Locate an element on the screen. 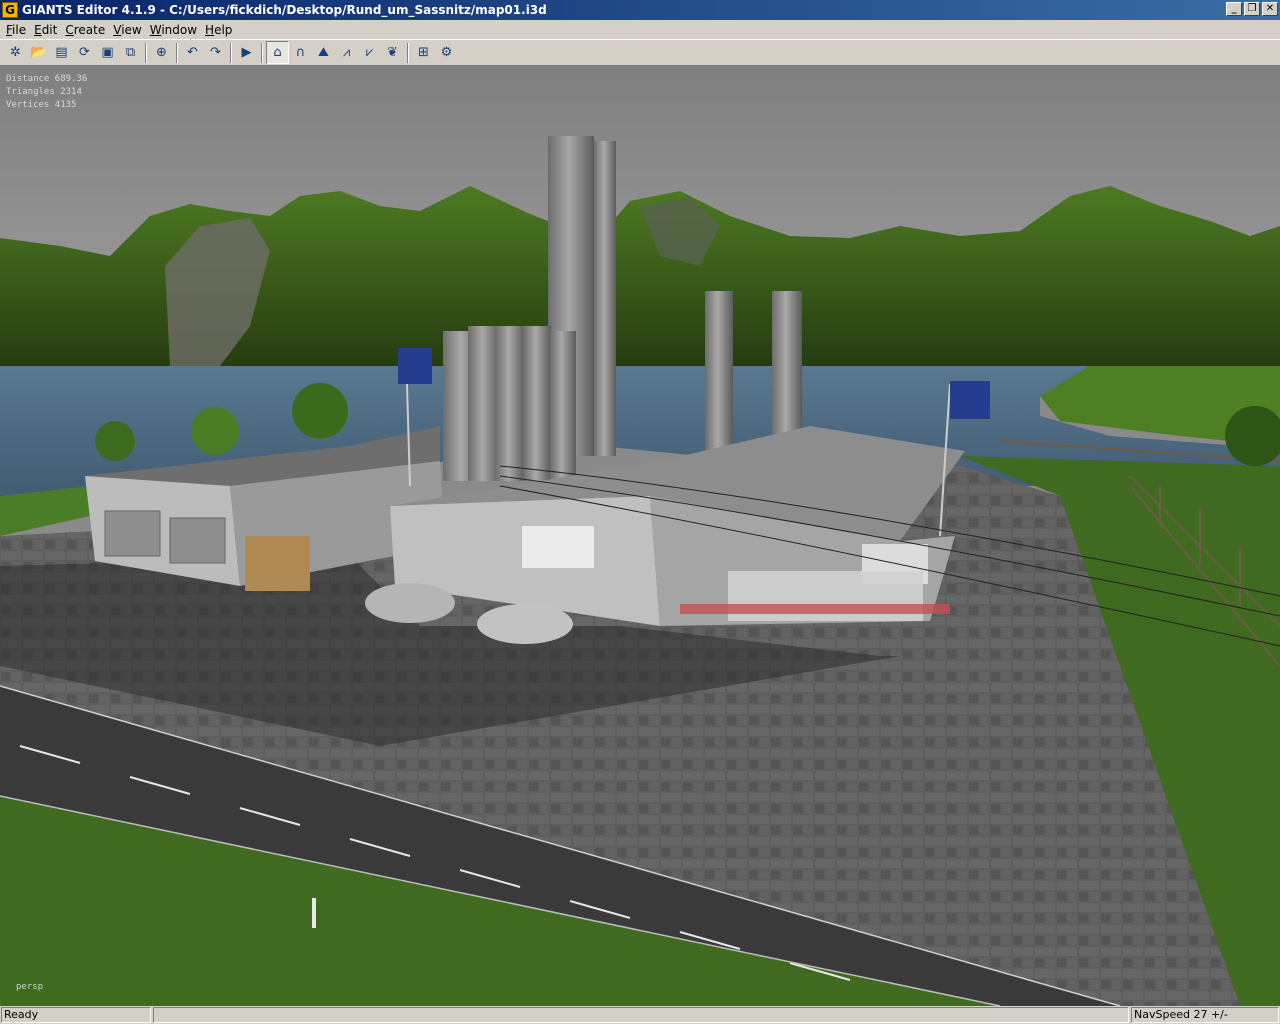  status-panel is located at coordinates (641, 1015).